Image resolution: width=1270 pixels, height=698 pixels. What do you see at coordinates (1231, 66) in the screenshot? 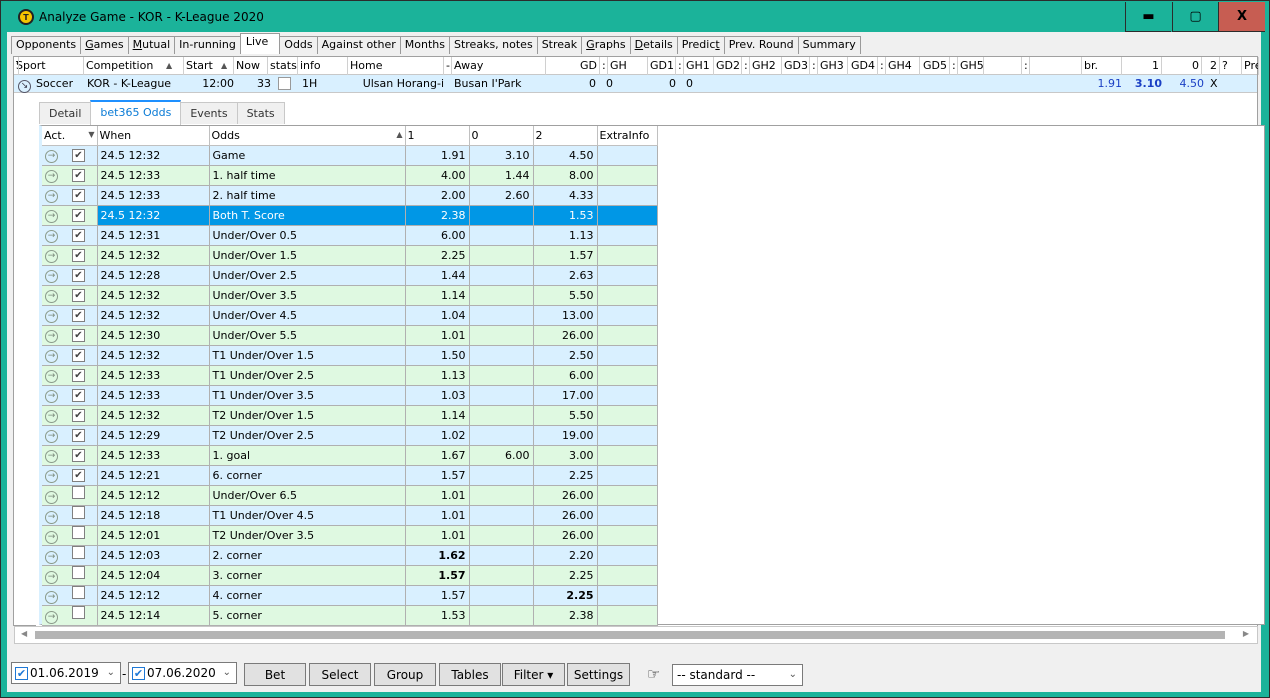
I see `game-col---34: ?` at bounding box center [1231, 66].